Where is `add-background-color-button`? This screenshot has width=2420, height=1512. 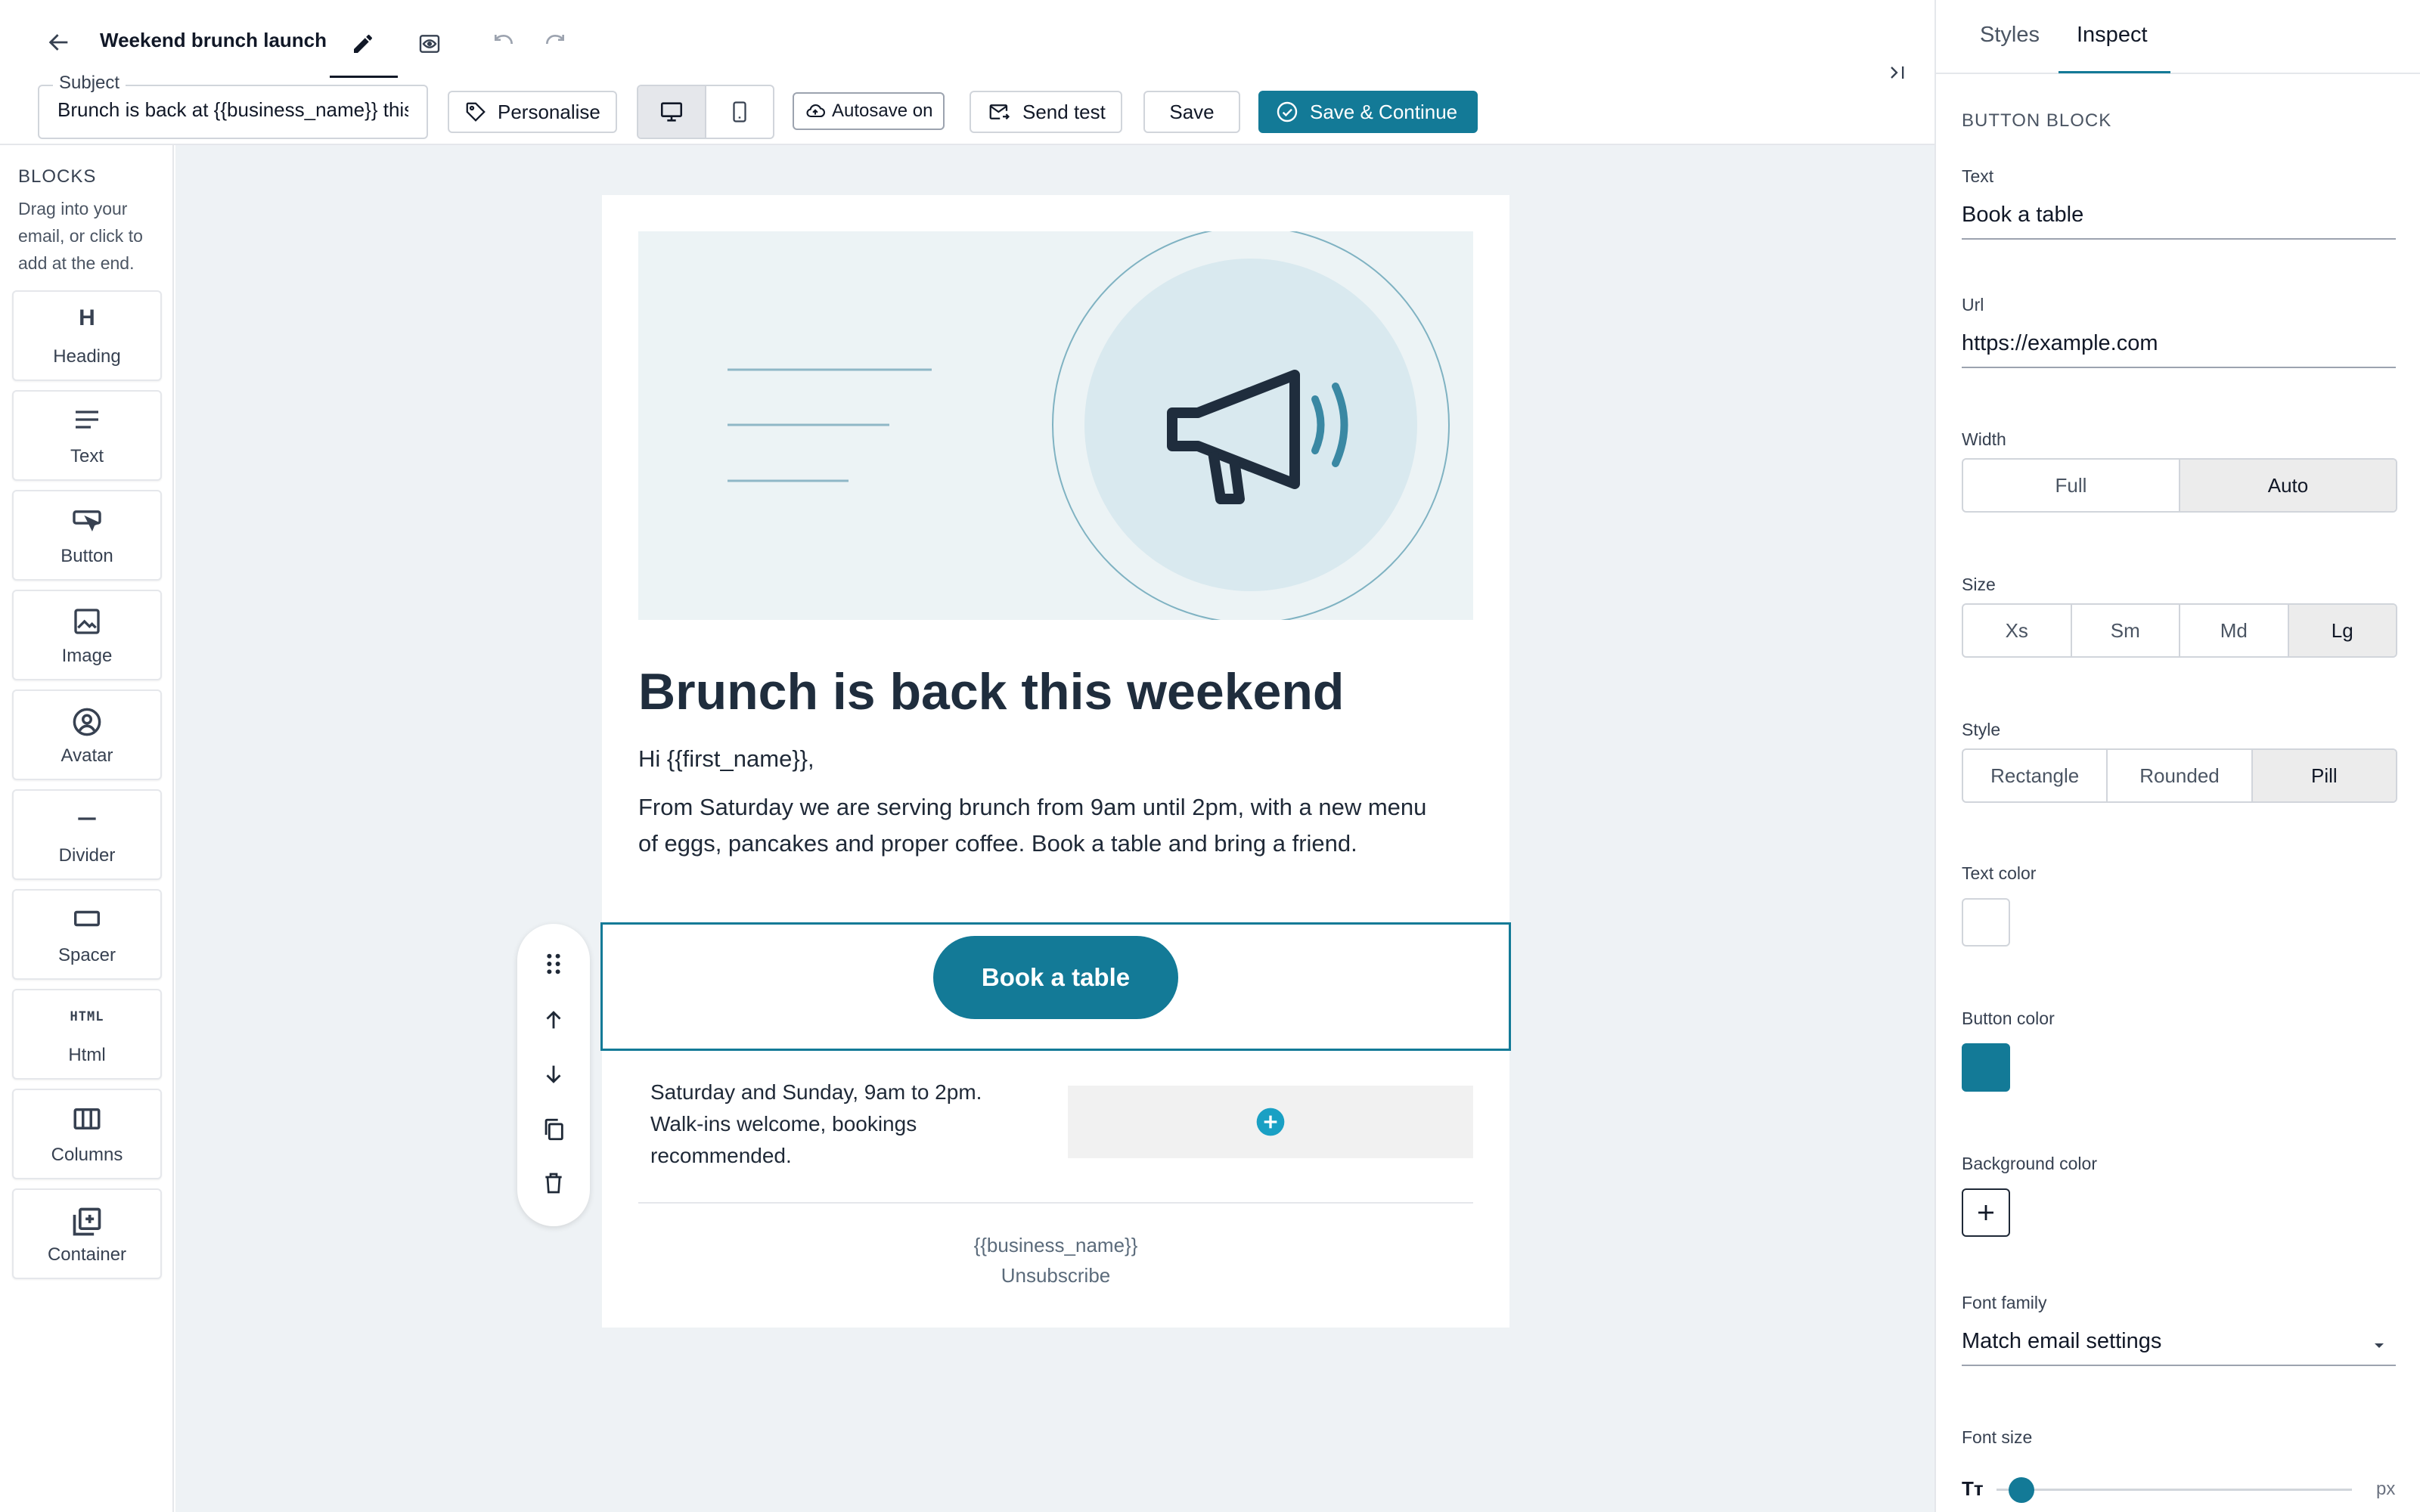
add-background-color-button is located at coordinates (1986, 1212).